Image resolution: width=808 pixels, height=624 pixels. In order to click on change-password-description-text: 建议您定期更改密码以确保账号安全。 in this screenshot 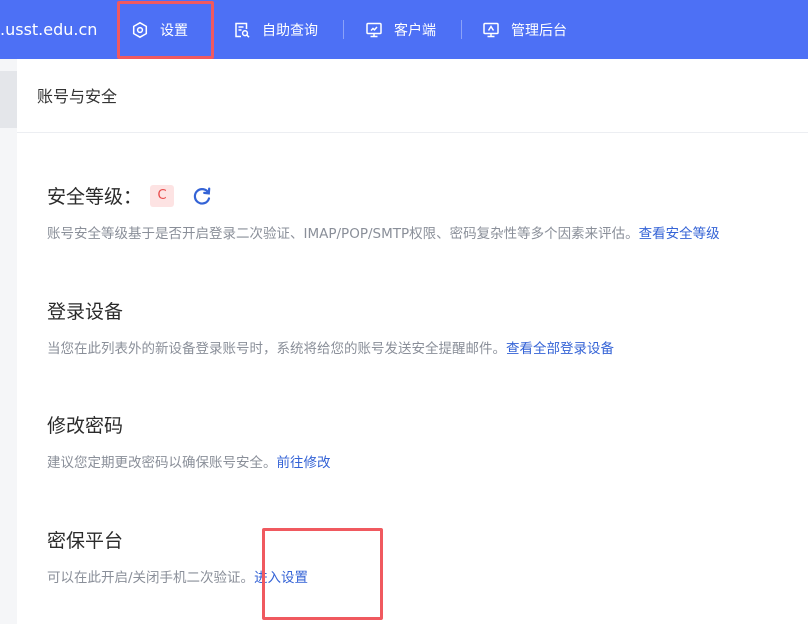, I will do `click(162, 463)`.